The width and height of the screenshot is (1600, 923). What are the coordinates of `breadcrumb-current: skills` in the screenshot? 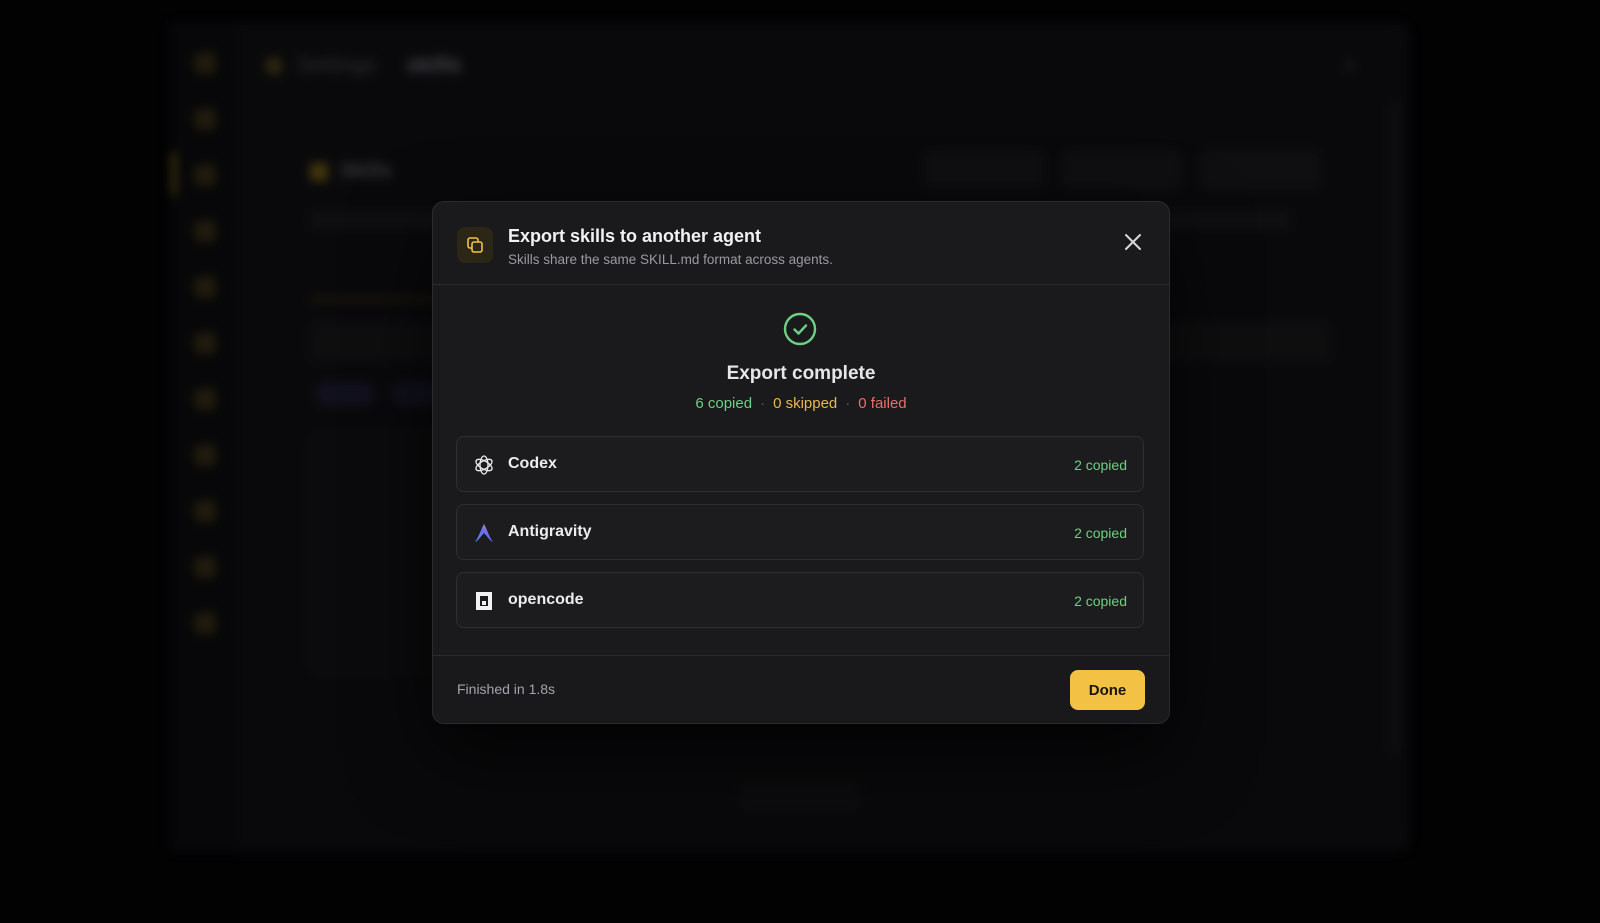 It's located at (434, 64).